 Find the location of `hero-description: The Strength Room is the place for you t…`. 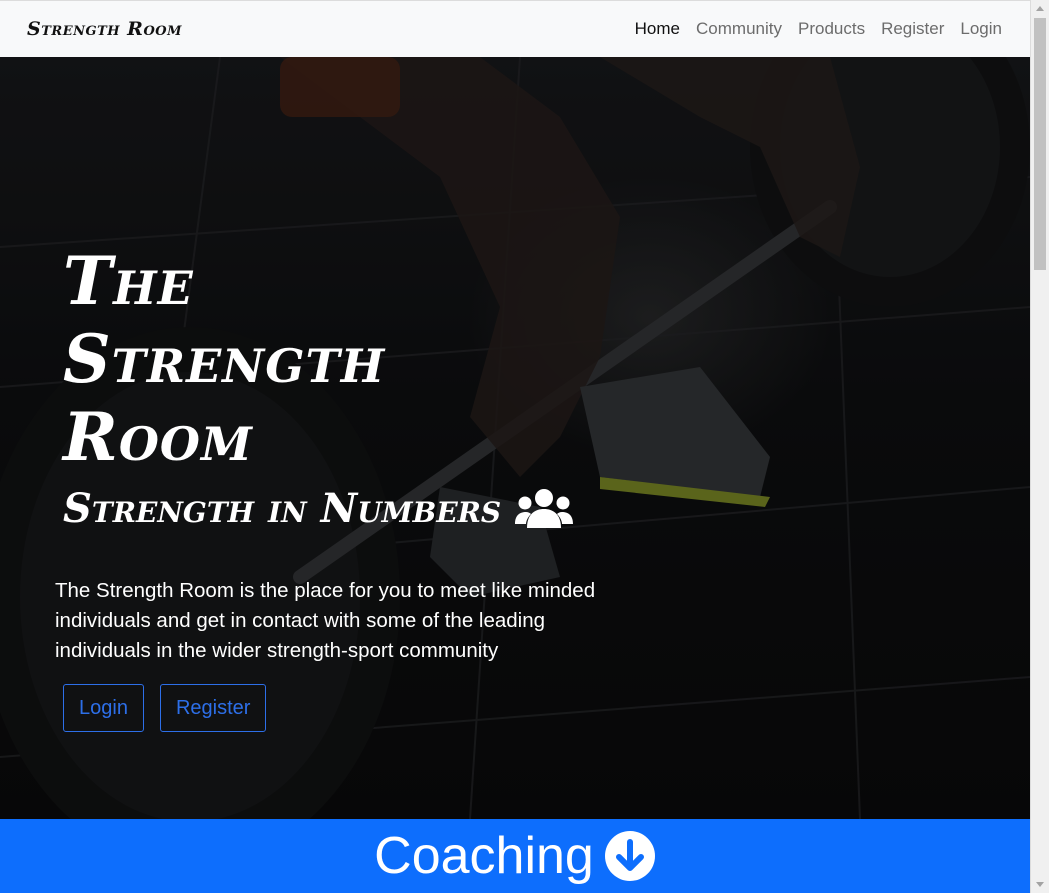

hero-description: The Strength Room is the place for you t… is located at coordinates (325, 620).